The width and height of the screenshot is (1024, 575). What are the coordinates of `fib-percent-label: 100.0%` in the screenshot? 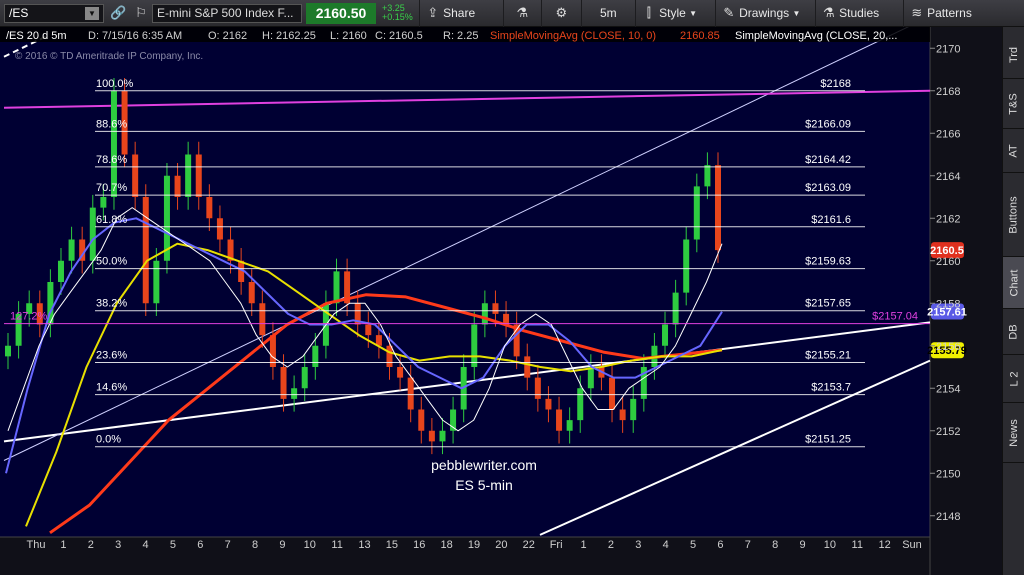 It's located at (115, 84).